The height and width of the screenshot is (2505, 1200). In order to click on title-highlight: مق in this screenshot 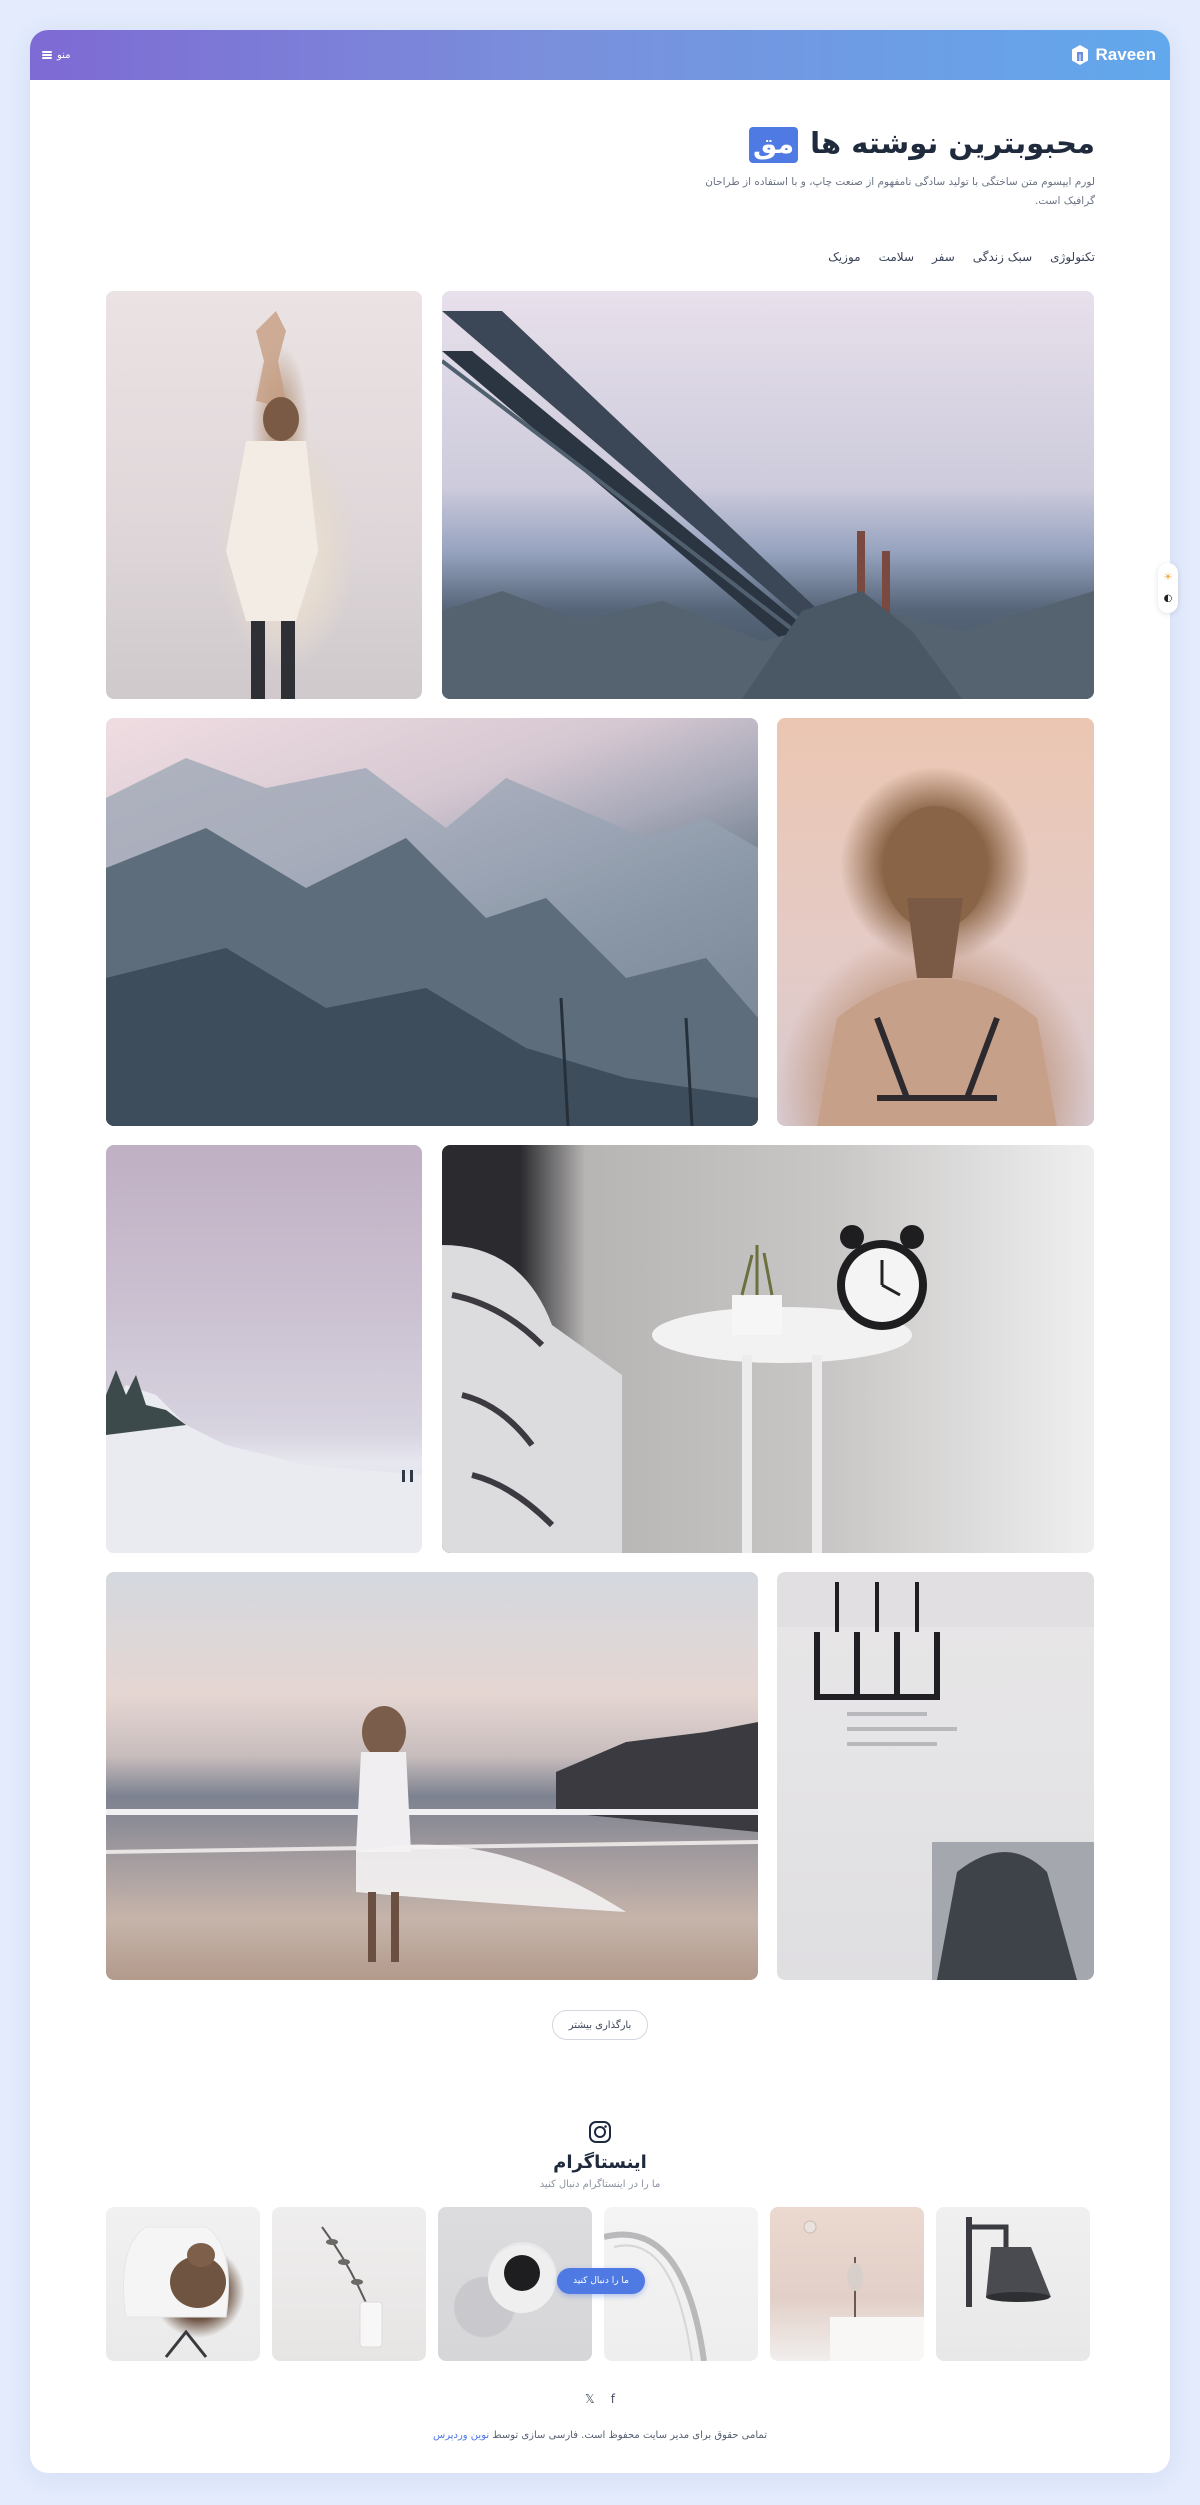, I will do `click(773, 145)`.